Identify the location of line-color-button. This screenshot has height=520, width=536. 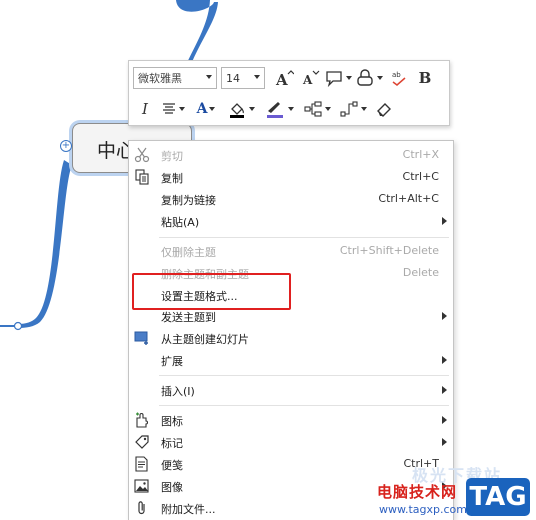
(279, 109).